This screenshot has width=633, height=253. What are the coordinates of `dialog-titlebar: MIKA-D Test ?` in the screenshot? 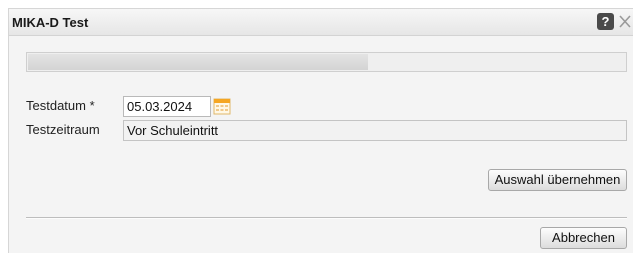 It's located at (321, 22).